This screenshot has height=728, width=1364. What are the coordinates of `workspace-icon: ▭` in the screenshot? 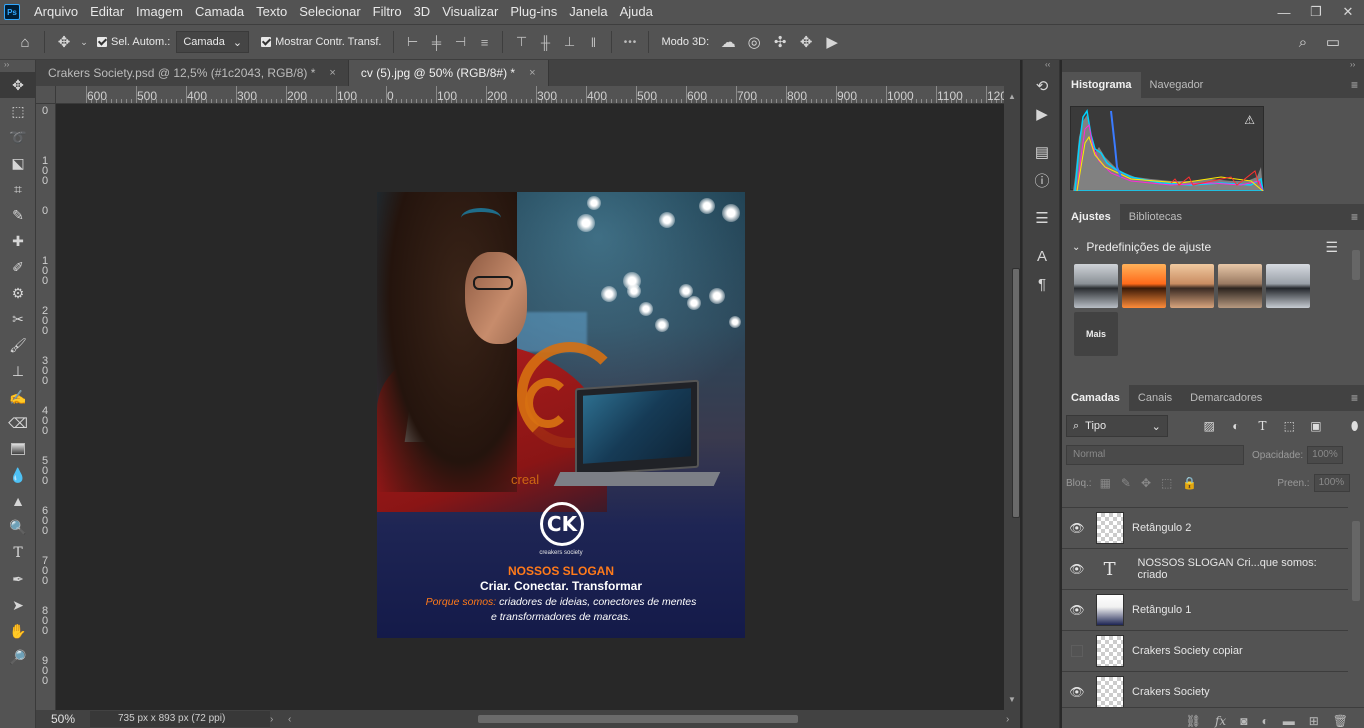 It's located at (1333, 42).